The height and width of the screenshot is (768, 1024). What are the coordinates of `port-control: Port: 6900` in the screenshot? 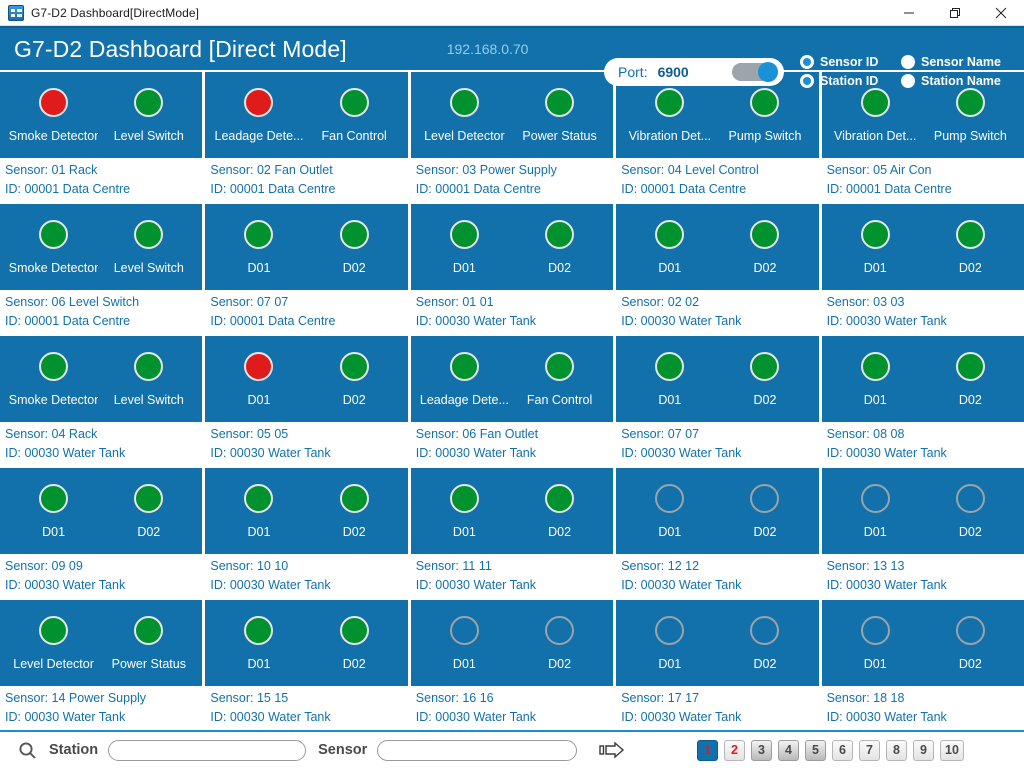 It's located at (694, 72).